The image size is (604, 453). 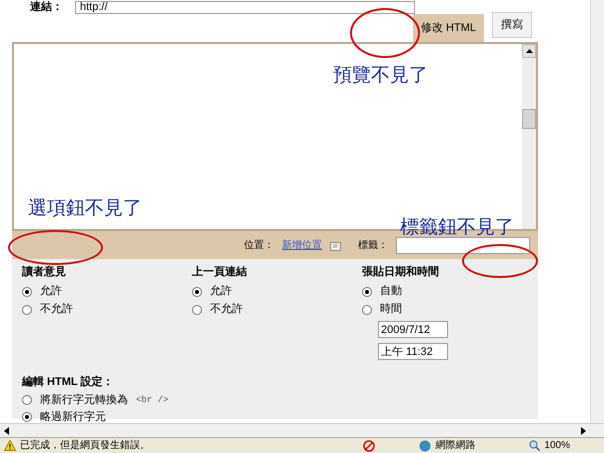 I want to click on option-title: 上一頁連結, so click(x=220, y=272).